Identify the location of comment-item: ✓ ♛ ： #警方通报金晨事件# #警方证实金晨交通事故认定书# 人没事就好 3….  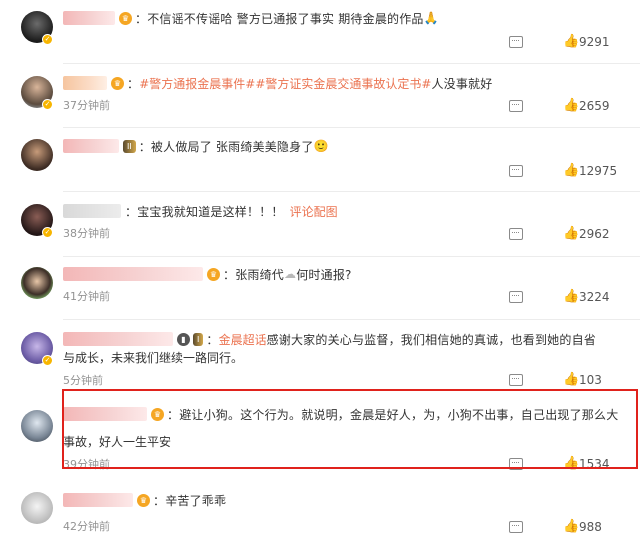
(320, 97).